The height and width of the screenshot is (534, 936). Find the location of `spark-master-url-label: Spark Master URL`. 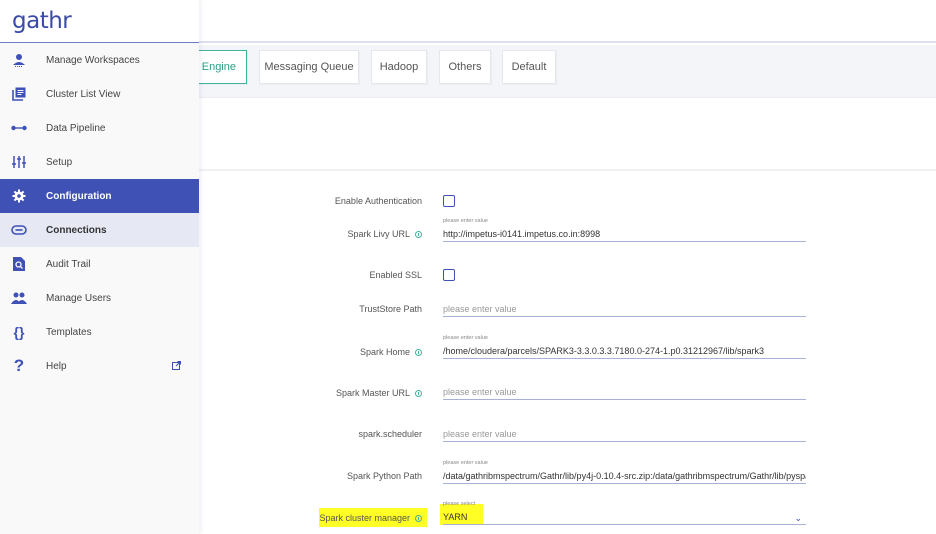

spark-master-url-label: Spark Master URL is located at coordinates (379, 393).